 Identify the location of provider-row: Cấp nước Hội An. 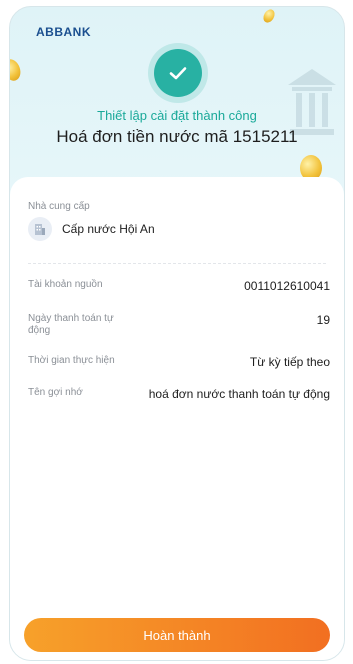
(91, 229).